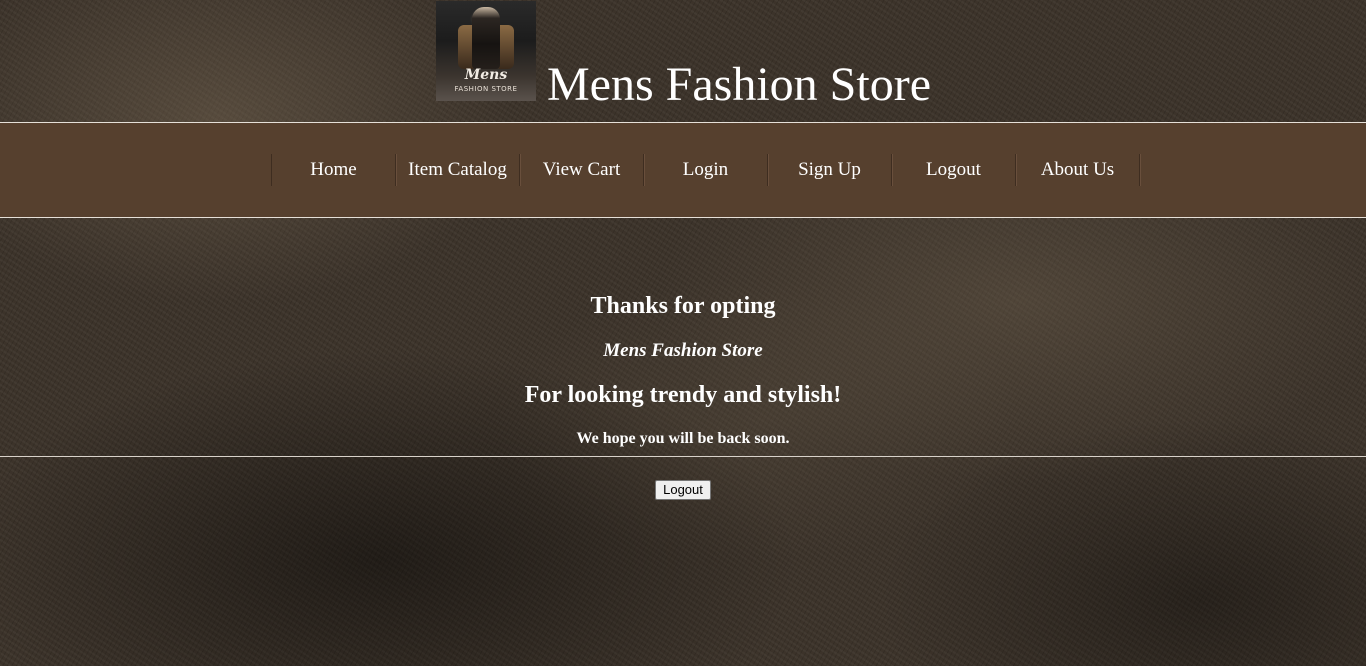 This screenshot has width=1366, height=666. I want to click on store-name-text: Mens Fashion Store, so click(683, 350).